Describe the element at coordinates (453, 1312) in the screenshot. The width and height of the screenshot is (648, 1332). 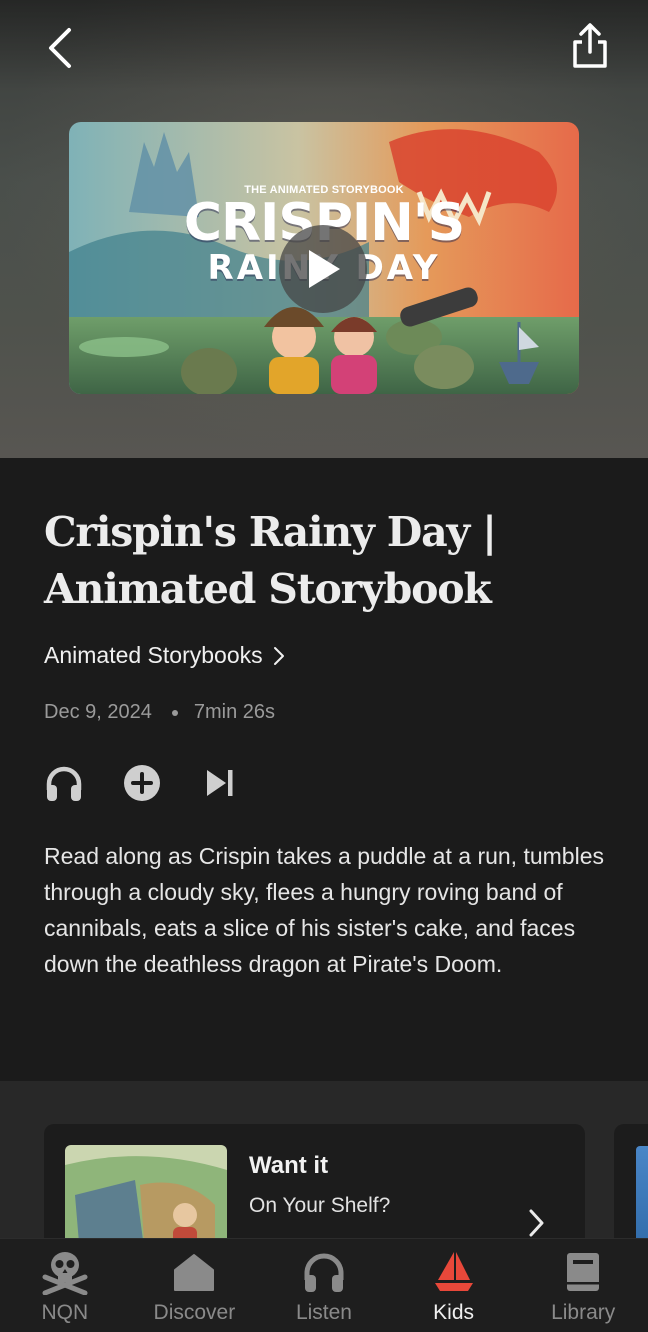
I see `tab-label-kids: Kids` at that location.